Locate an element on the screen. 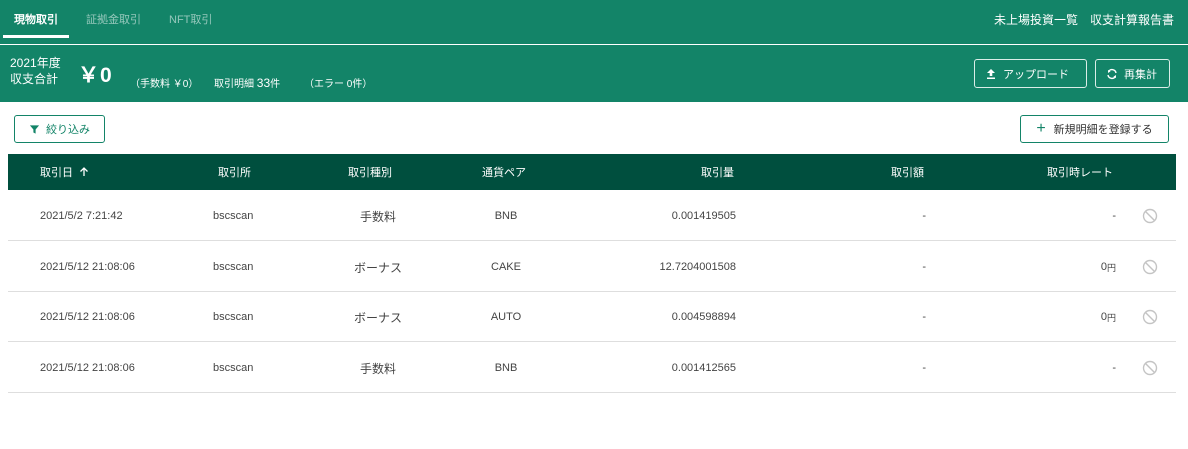  new-entry-label: 新規明細を登録する is located at coordinates (1103, 130).